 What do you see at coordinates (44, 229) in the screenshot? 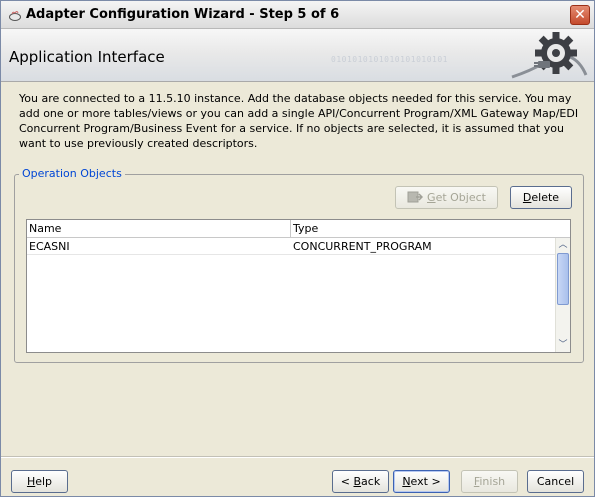
I see `column-header-name: Name` at bounding box center [44, 229].